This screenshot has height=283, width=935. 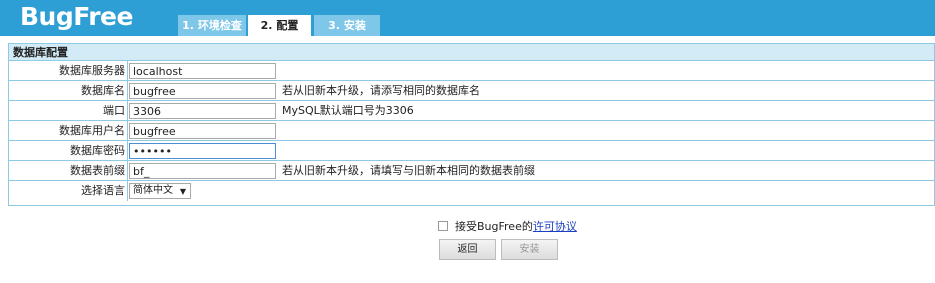 What do you see at coordinates (555, 226) in the screenshot?
I see `license-link: 许可协议` at bounding box center [555, 226].